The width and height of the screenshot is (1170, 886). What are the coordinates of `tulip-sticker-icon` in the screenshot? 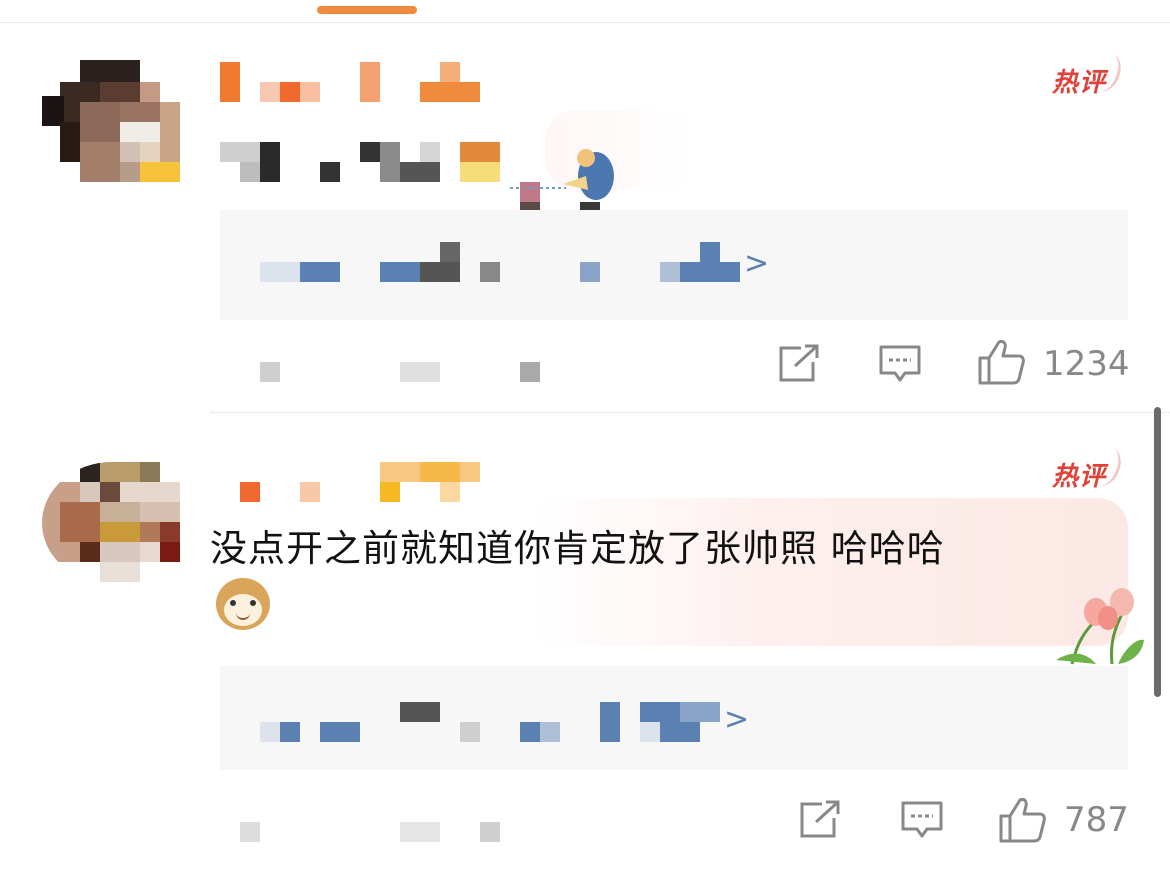 It's located at (1100, 626).